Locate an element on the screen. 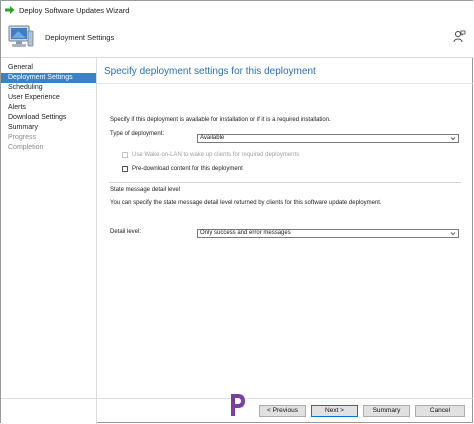 Image resolution: width=474 pixels, height=424 pixels. wizard-arrow-icon is located at coordinates (10, 10).